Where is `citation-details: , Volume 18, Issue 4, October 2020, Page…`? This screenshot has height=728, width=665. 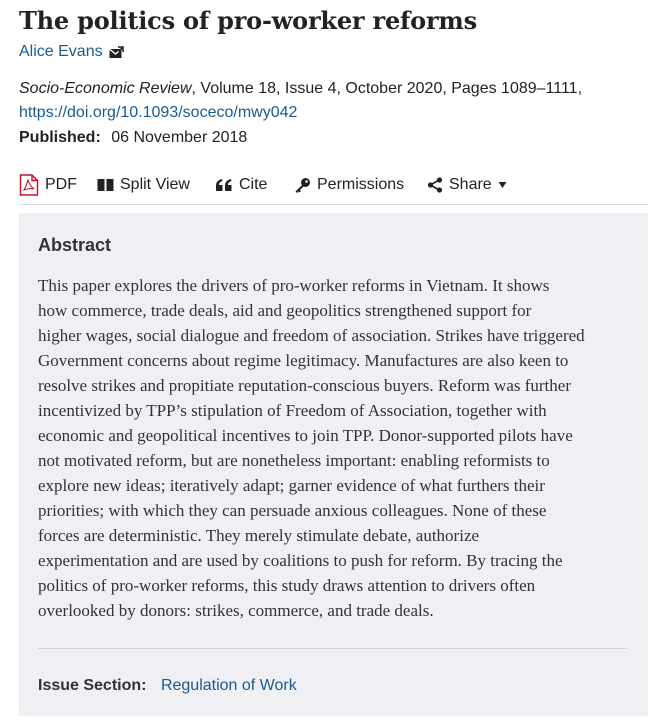 citation-details: , Volume 18, Issue 4, October 2020, Page… is located at coordinates (387, 88).